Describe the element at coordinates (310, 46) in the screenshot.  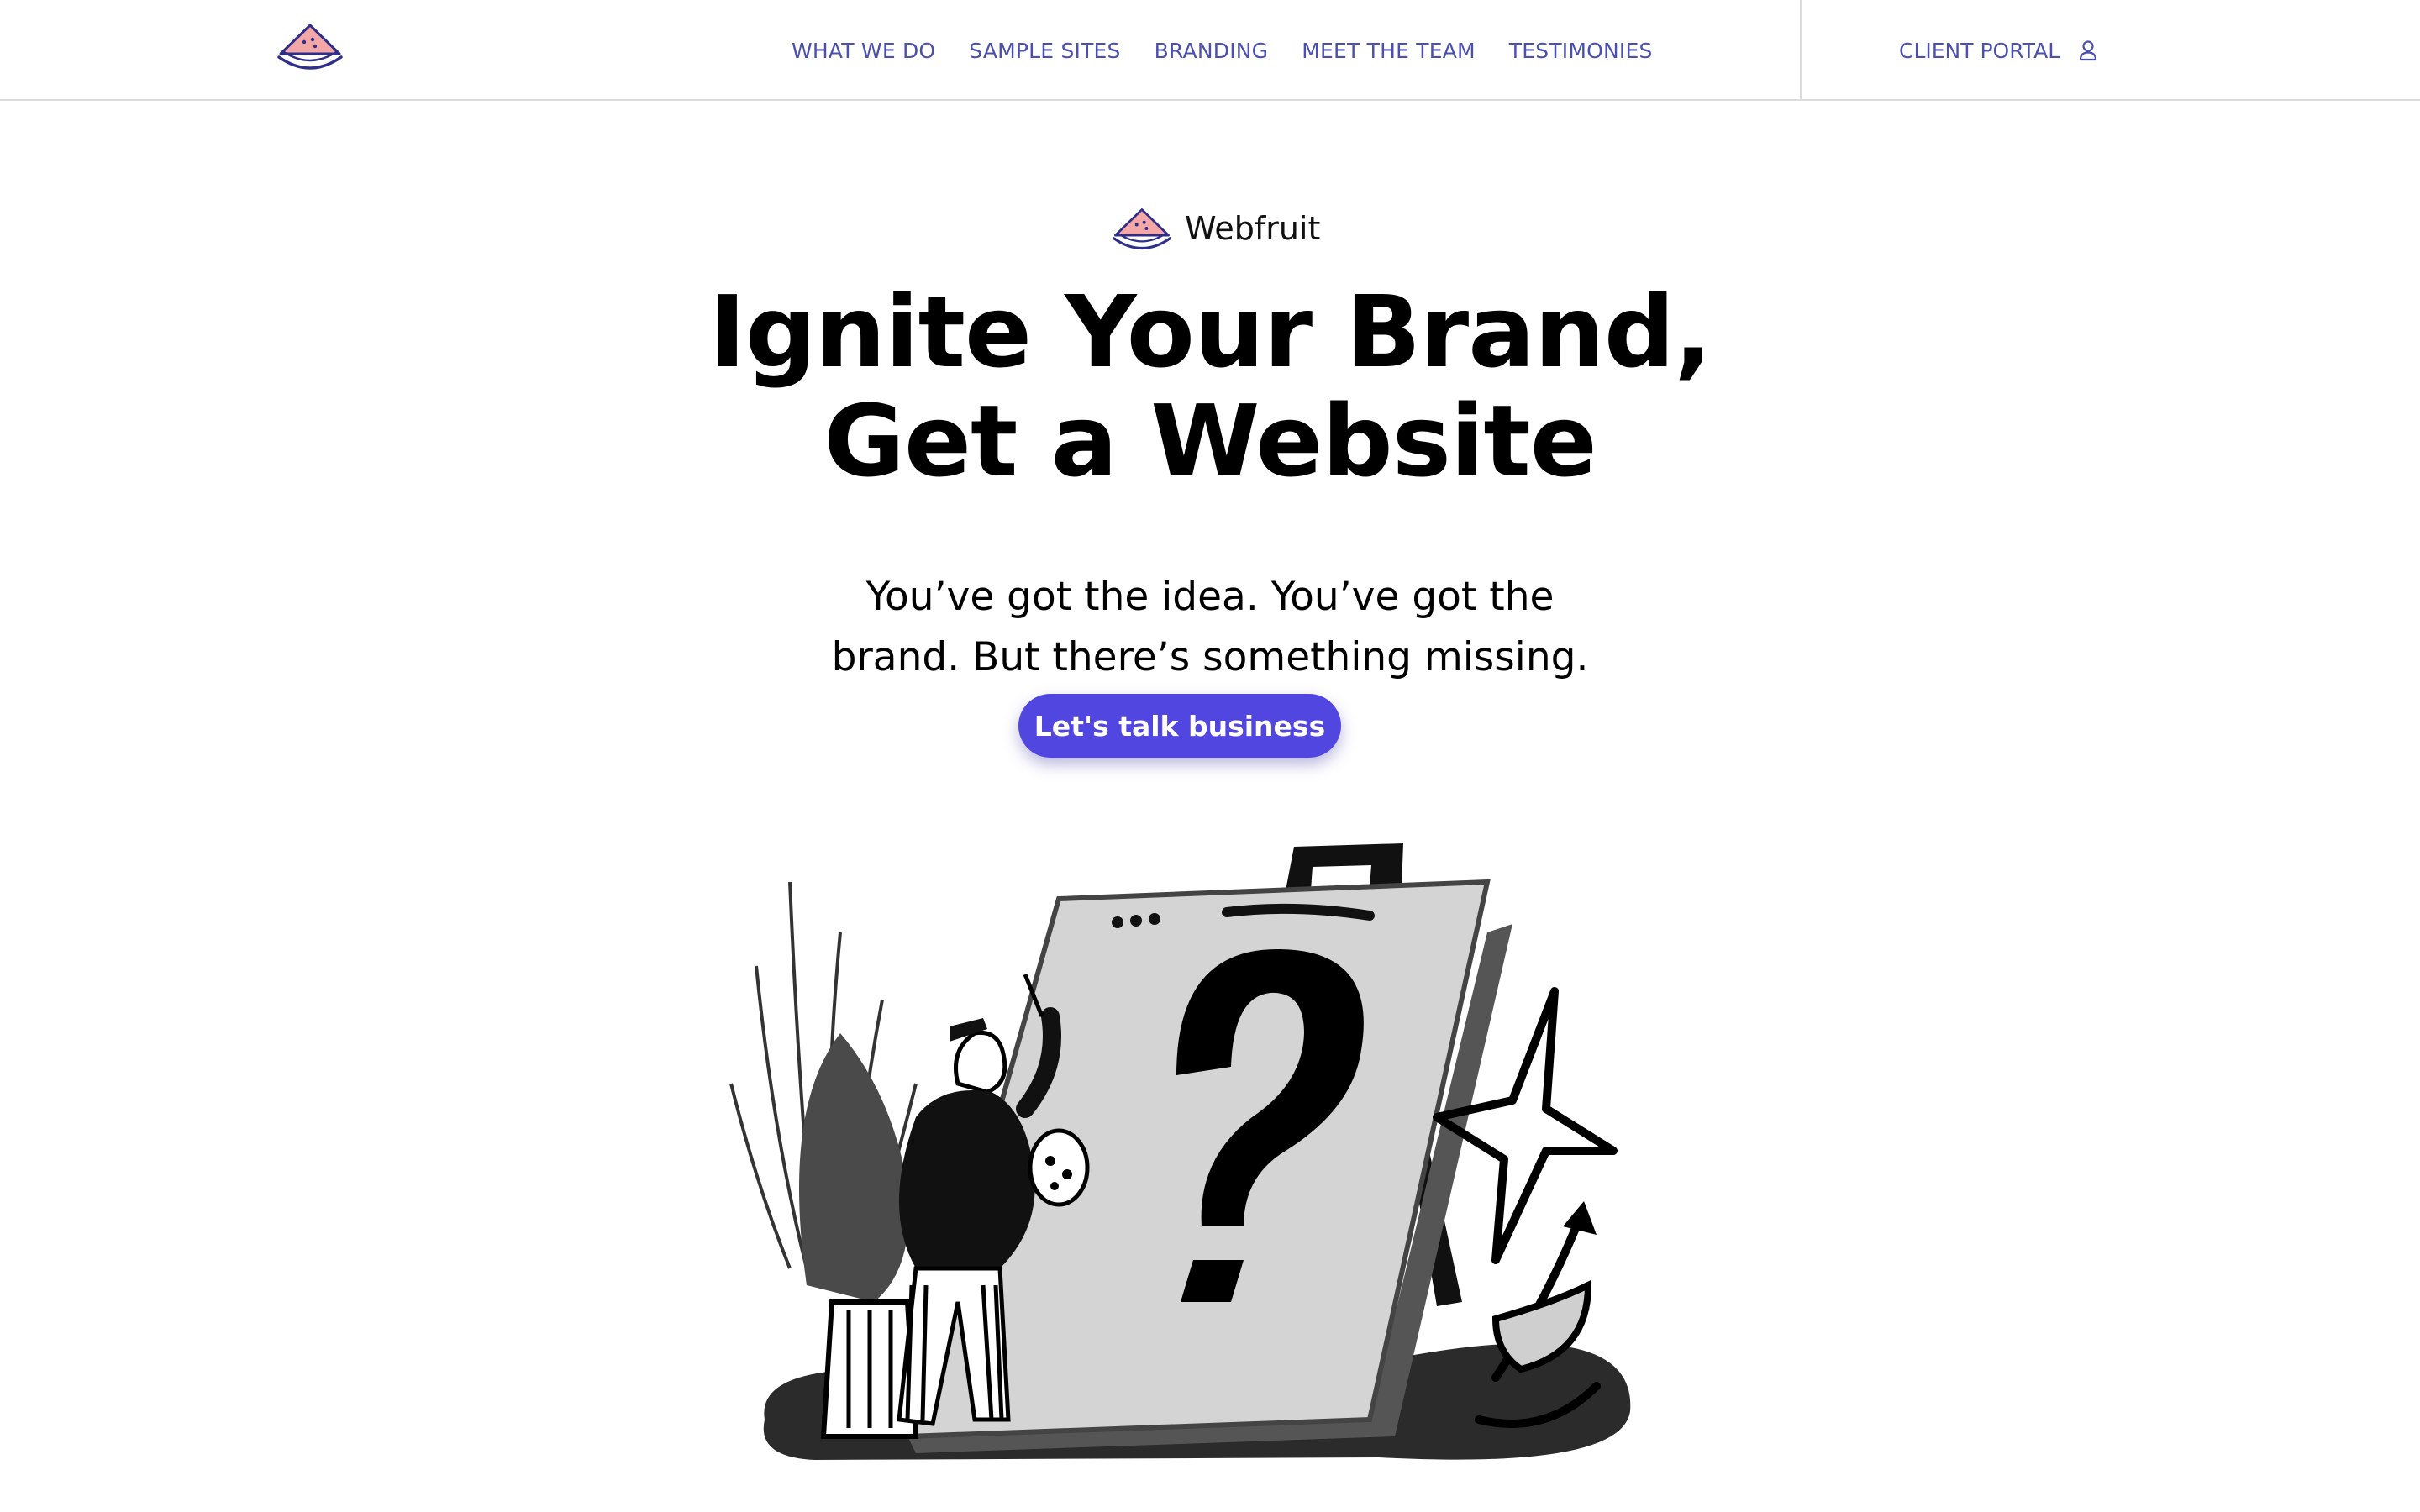
I see `watermelon-logo-icon` at that location.